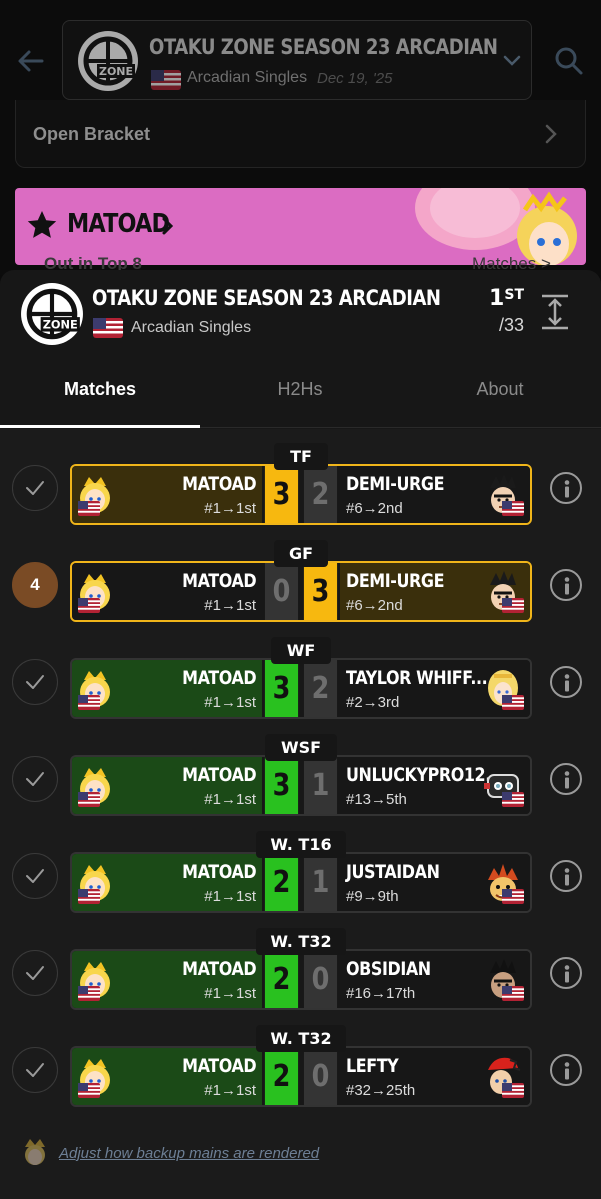  Describe the element at coordinates (118, 224) in the screenshot. I see `player-banner-name: MATOAD` at that location.